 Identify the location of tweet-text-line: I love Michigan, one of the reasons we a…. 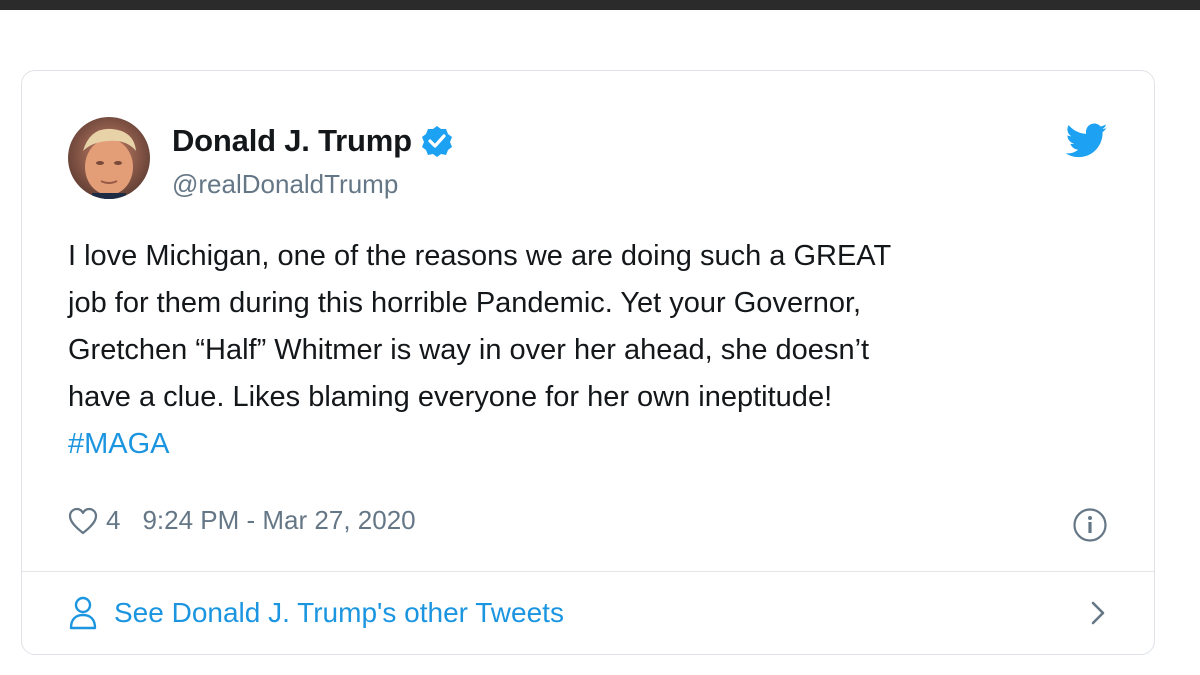
(480, 256).